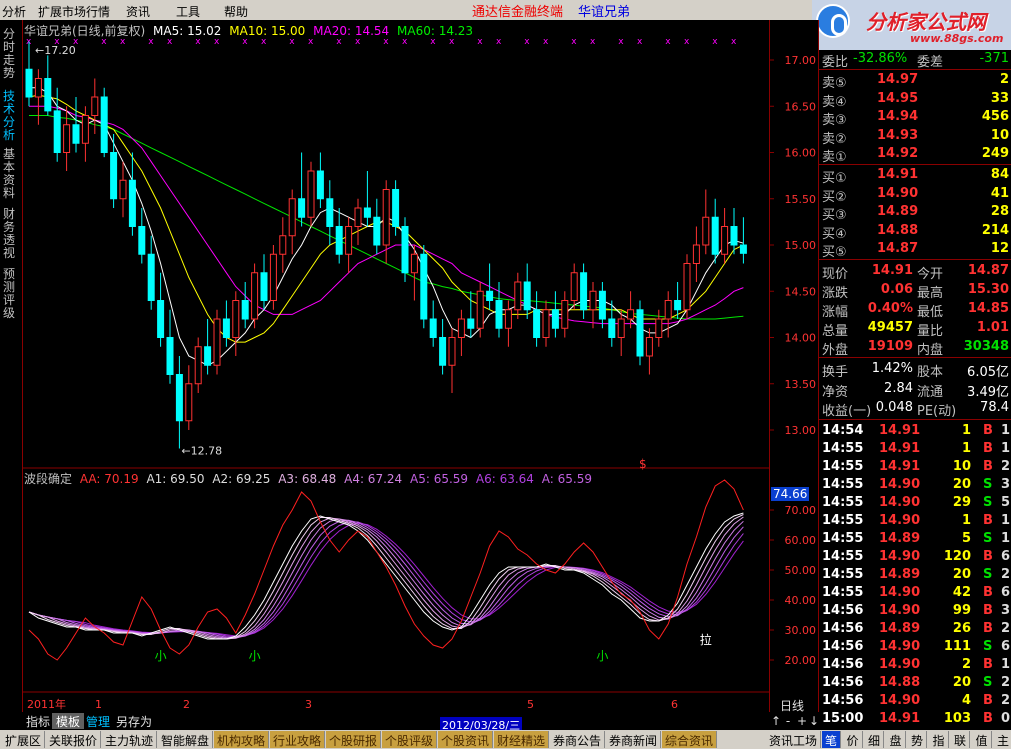 Image resolution: width=1011 pixels, height=749 pixels. I want to click on bottom-tab: 个股资讯, so click(466, 739).